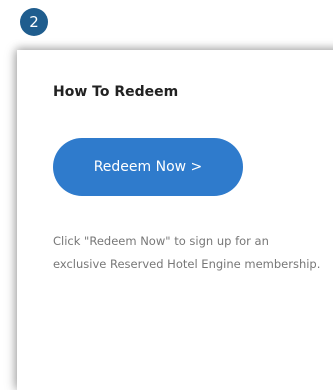  I want to click on redeem-now-button: Redeem Now >, so click(148, 167).